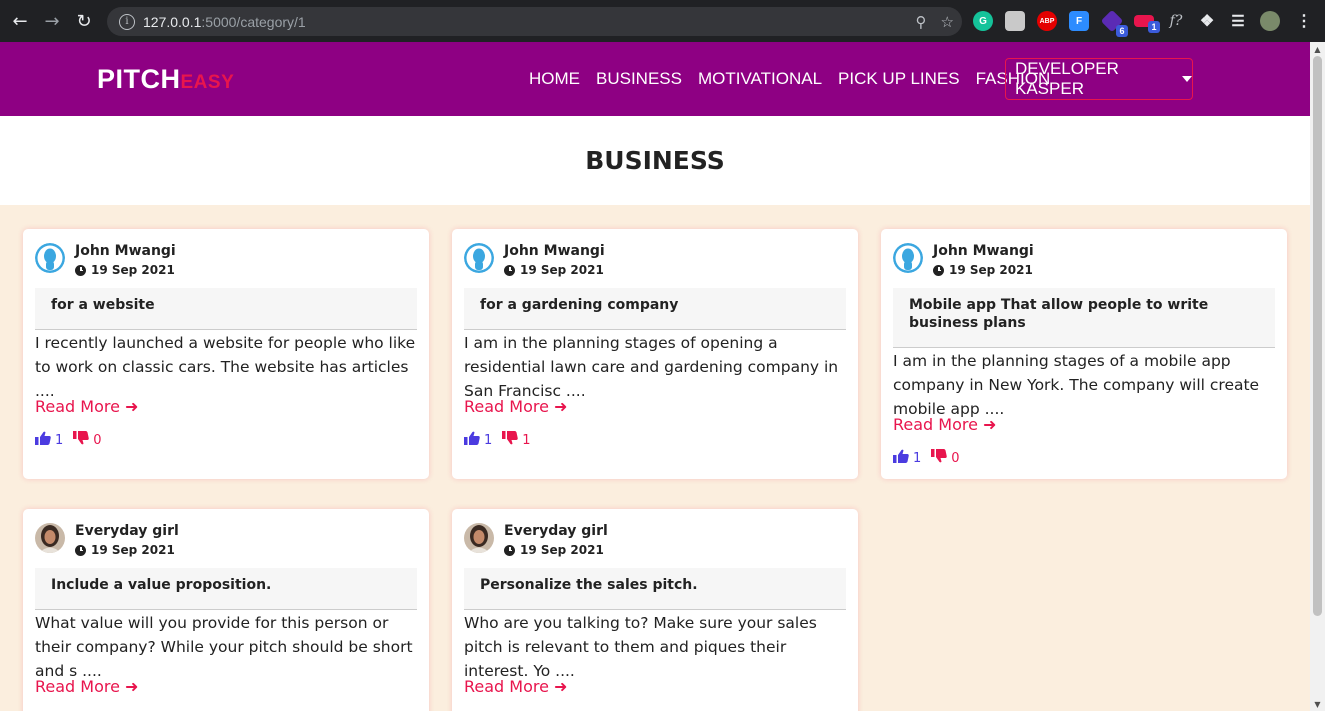 The image size is (1325, 711). Describe the element at coordinates (172, 21) in the screenshot. I see `url-host: 127.0.0.1` at that location.